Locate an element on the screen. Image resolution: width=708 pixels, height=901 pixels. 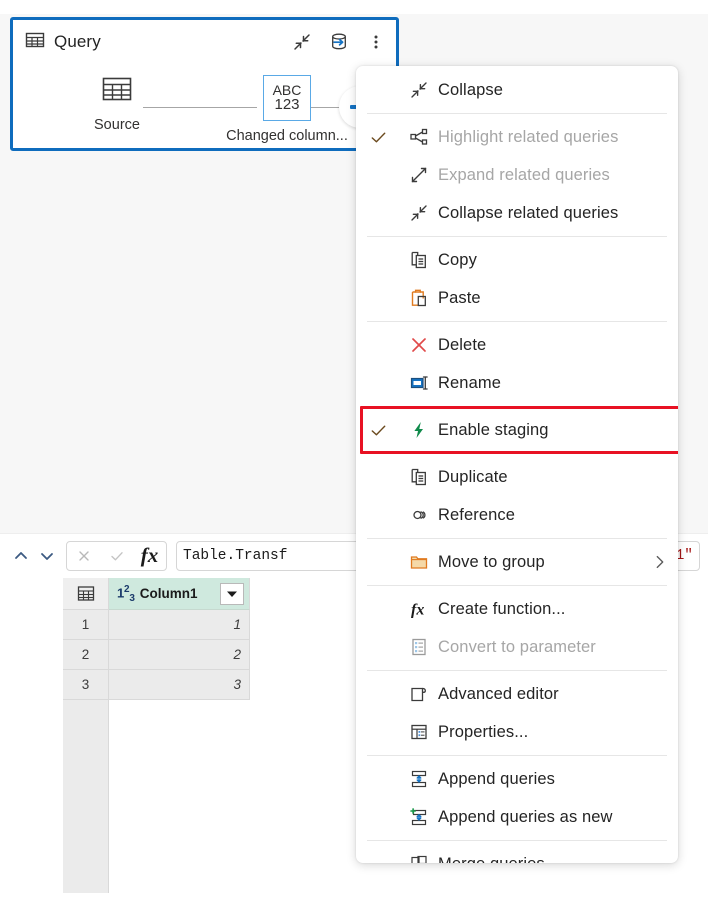
menu-item-paste: Paste is located at coordinates (517, 298).